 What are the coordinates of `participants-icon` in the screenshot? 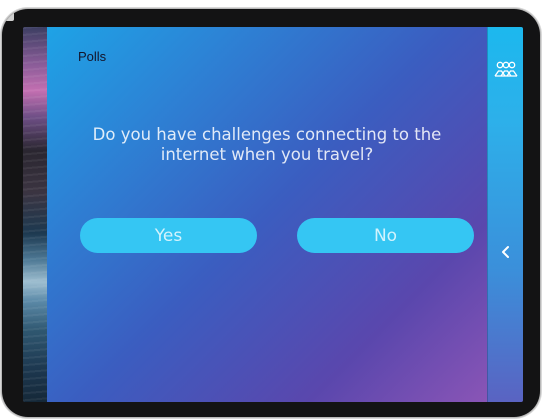 It's located at (506, 69).